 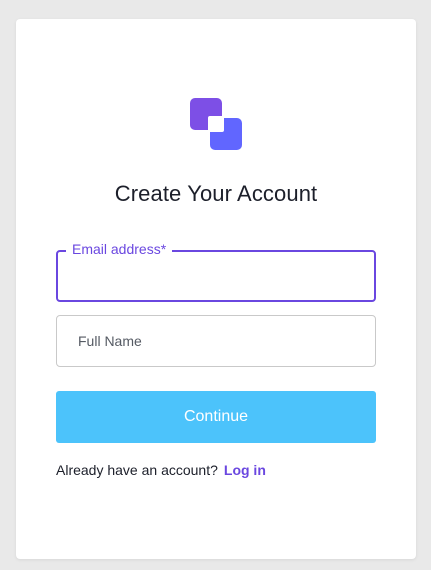 What do you see at coordinates (216, 193) in the screenshot?
I see `page-title: Create Your Account` at bounding box center [216, 193].